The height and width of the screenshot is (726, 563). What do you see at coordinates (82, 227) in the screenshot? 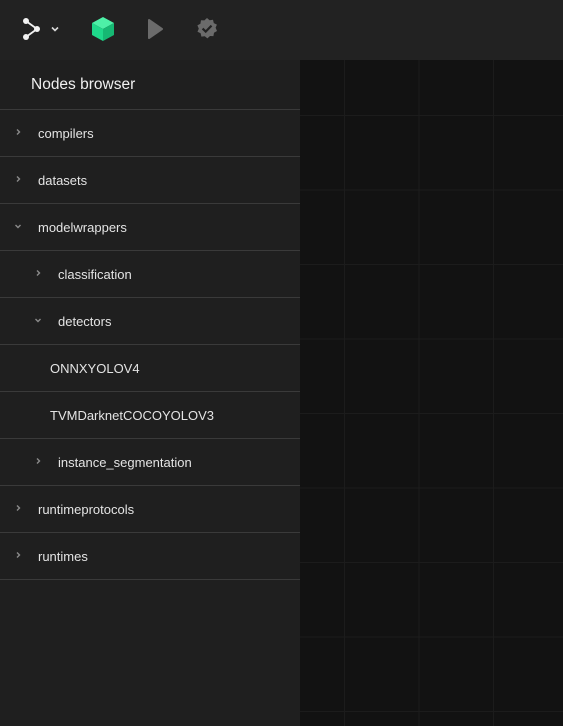
I see `tree-item-label: modelwrappers` at bounding box center [82, 227].